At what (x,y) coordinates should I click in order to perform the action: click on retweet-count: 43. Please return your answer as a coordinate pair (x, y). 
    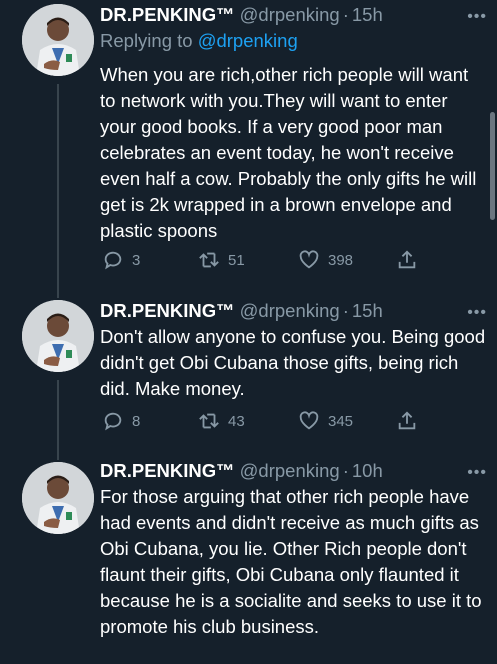
    Looking at the image, I should click on (236, 421).